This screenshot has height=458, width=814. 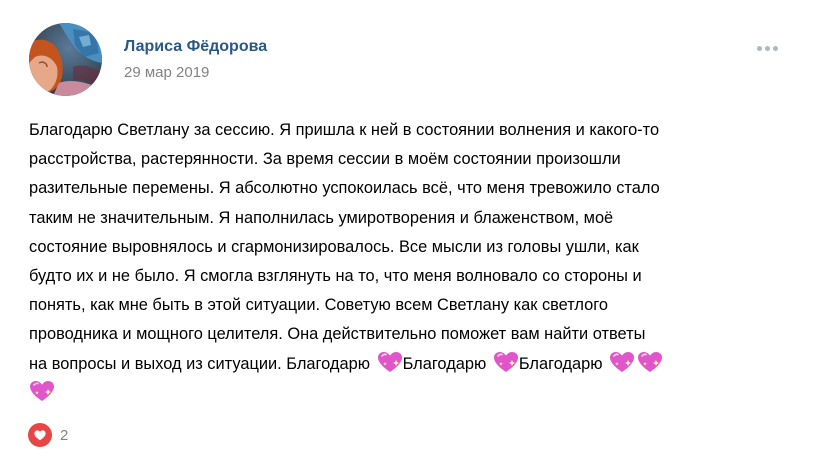 What do you see at coordinates (195, 47) in the screenshot?
I see `author-name: Лариса Фёдорова` at bounding box center [195, 47].